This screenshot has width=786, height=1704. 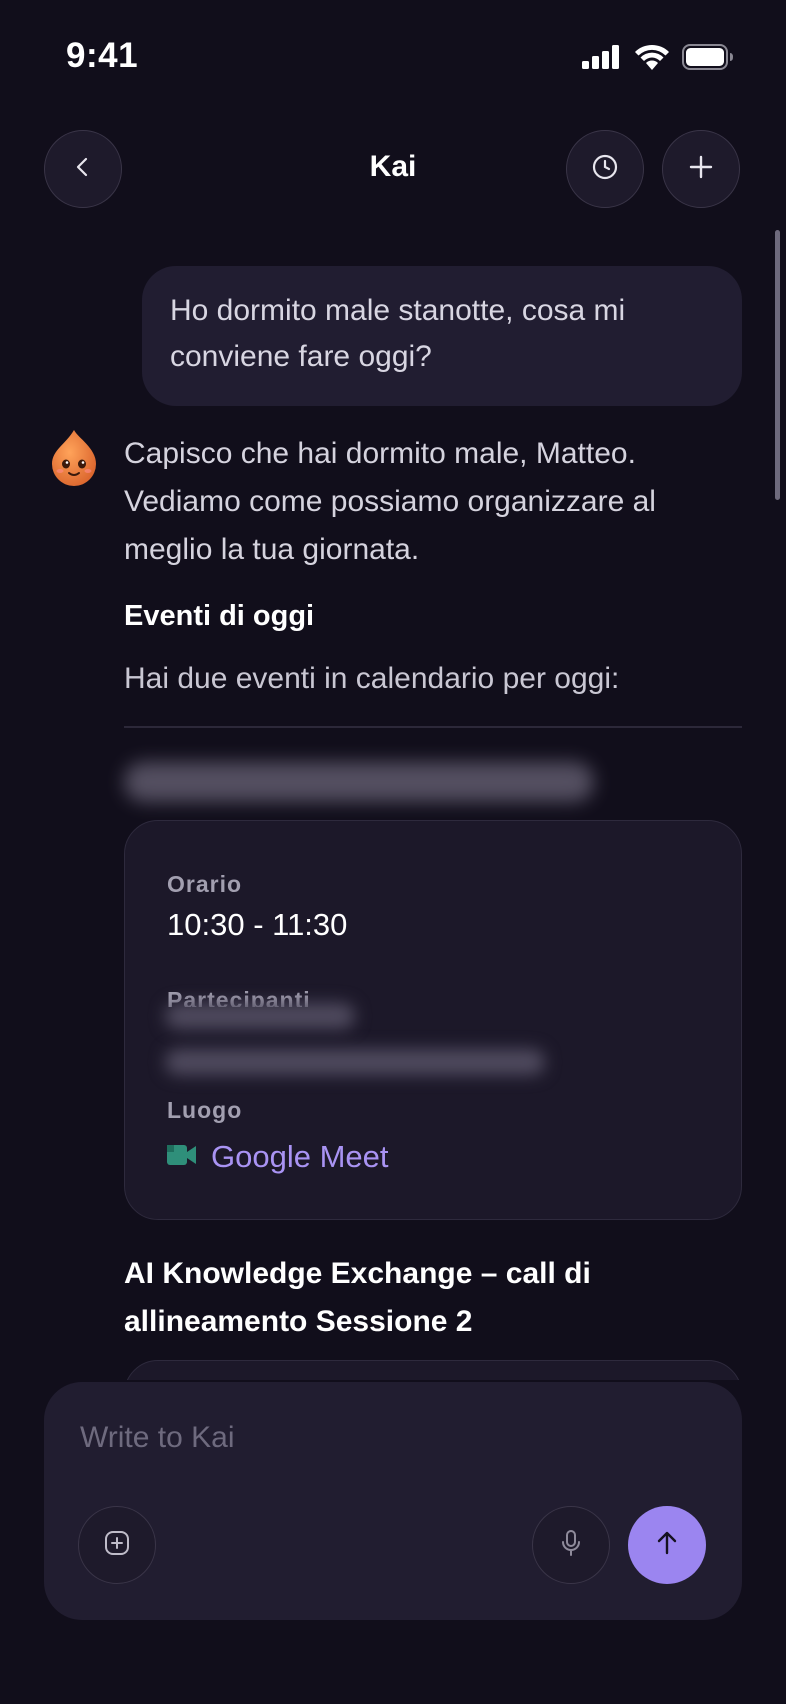 What do you see at coordinates (205, 884) in the screenshot?
I see `time-label: Orario` at bounding box center [205, 884].